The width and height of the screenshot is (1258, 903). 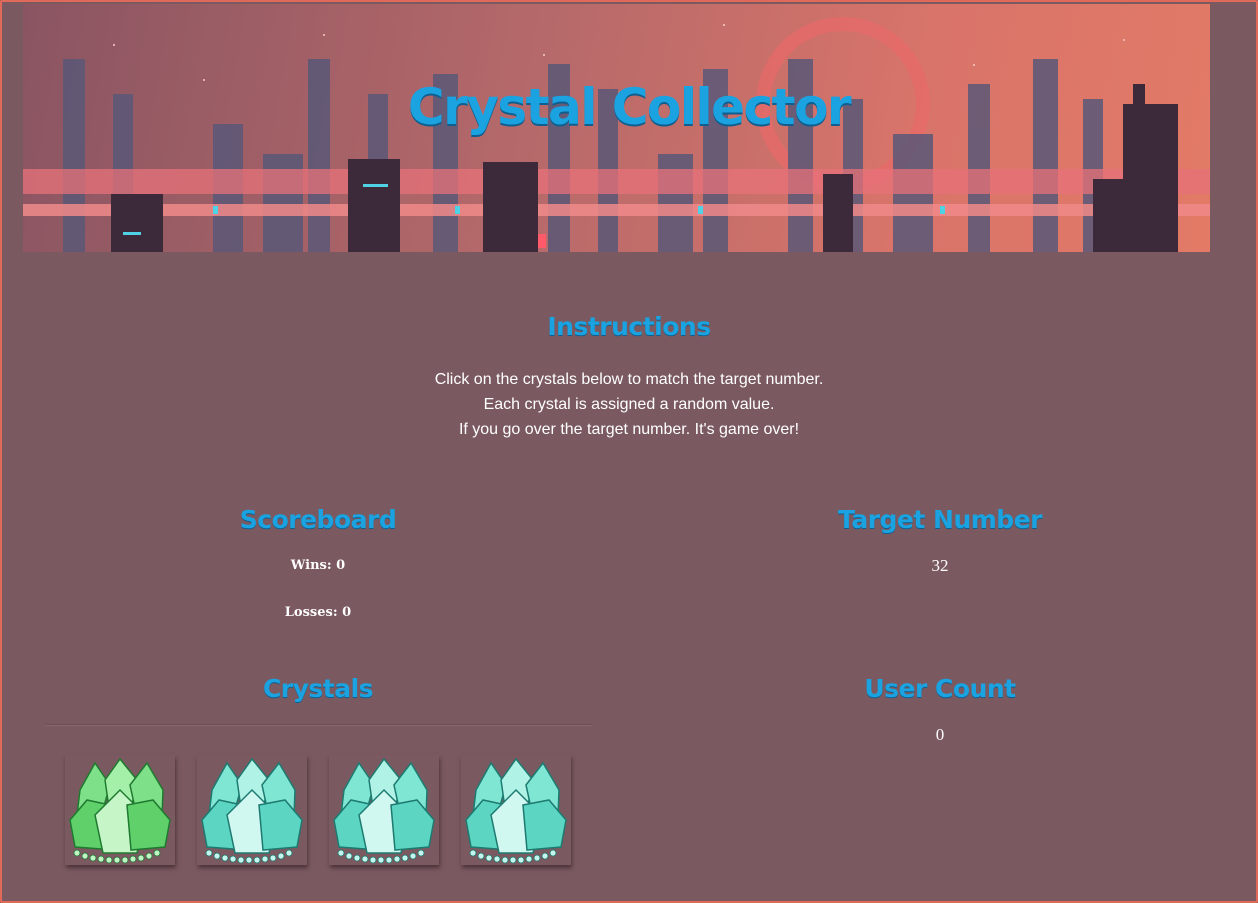 What do you see at coordinates (940, 688) in the screenshot?
I see `user-count-heading: User Count` at bounding box center [940, 688].